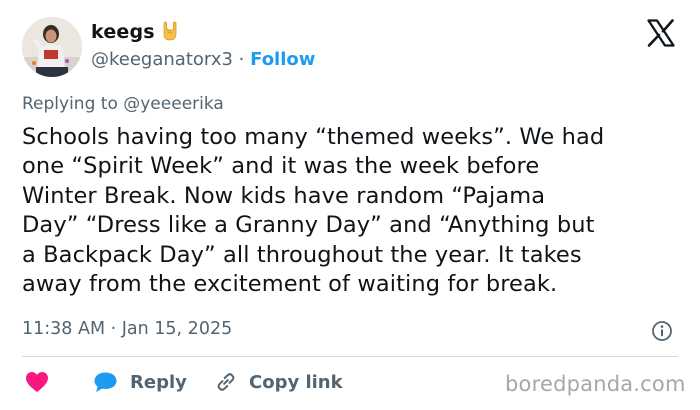  I want to click on display-name: keegs, so click(123, 32).